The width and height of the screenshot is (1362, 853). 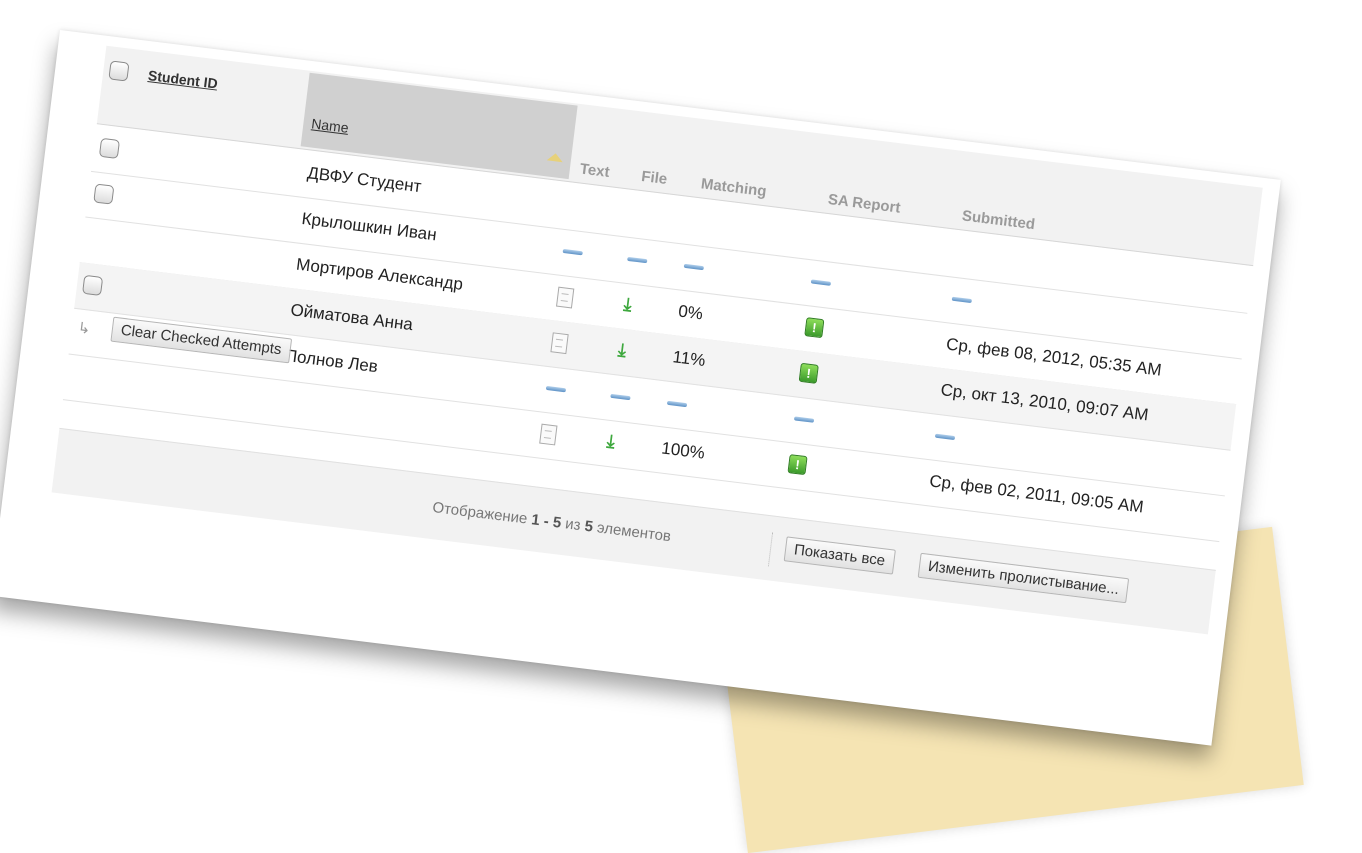 What do you see at coordinates (864, 204) in the screenshot?
I see `column-sa-report: SA Report` at bounding box center [864, 204].